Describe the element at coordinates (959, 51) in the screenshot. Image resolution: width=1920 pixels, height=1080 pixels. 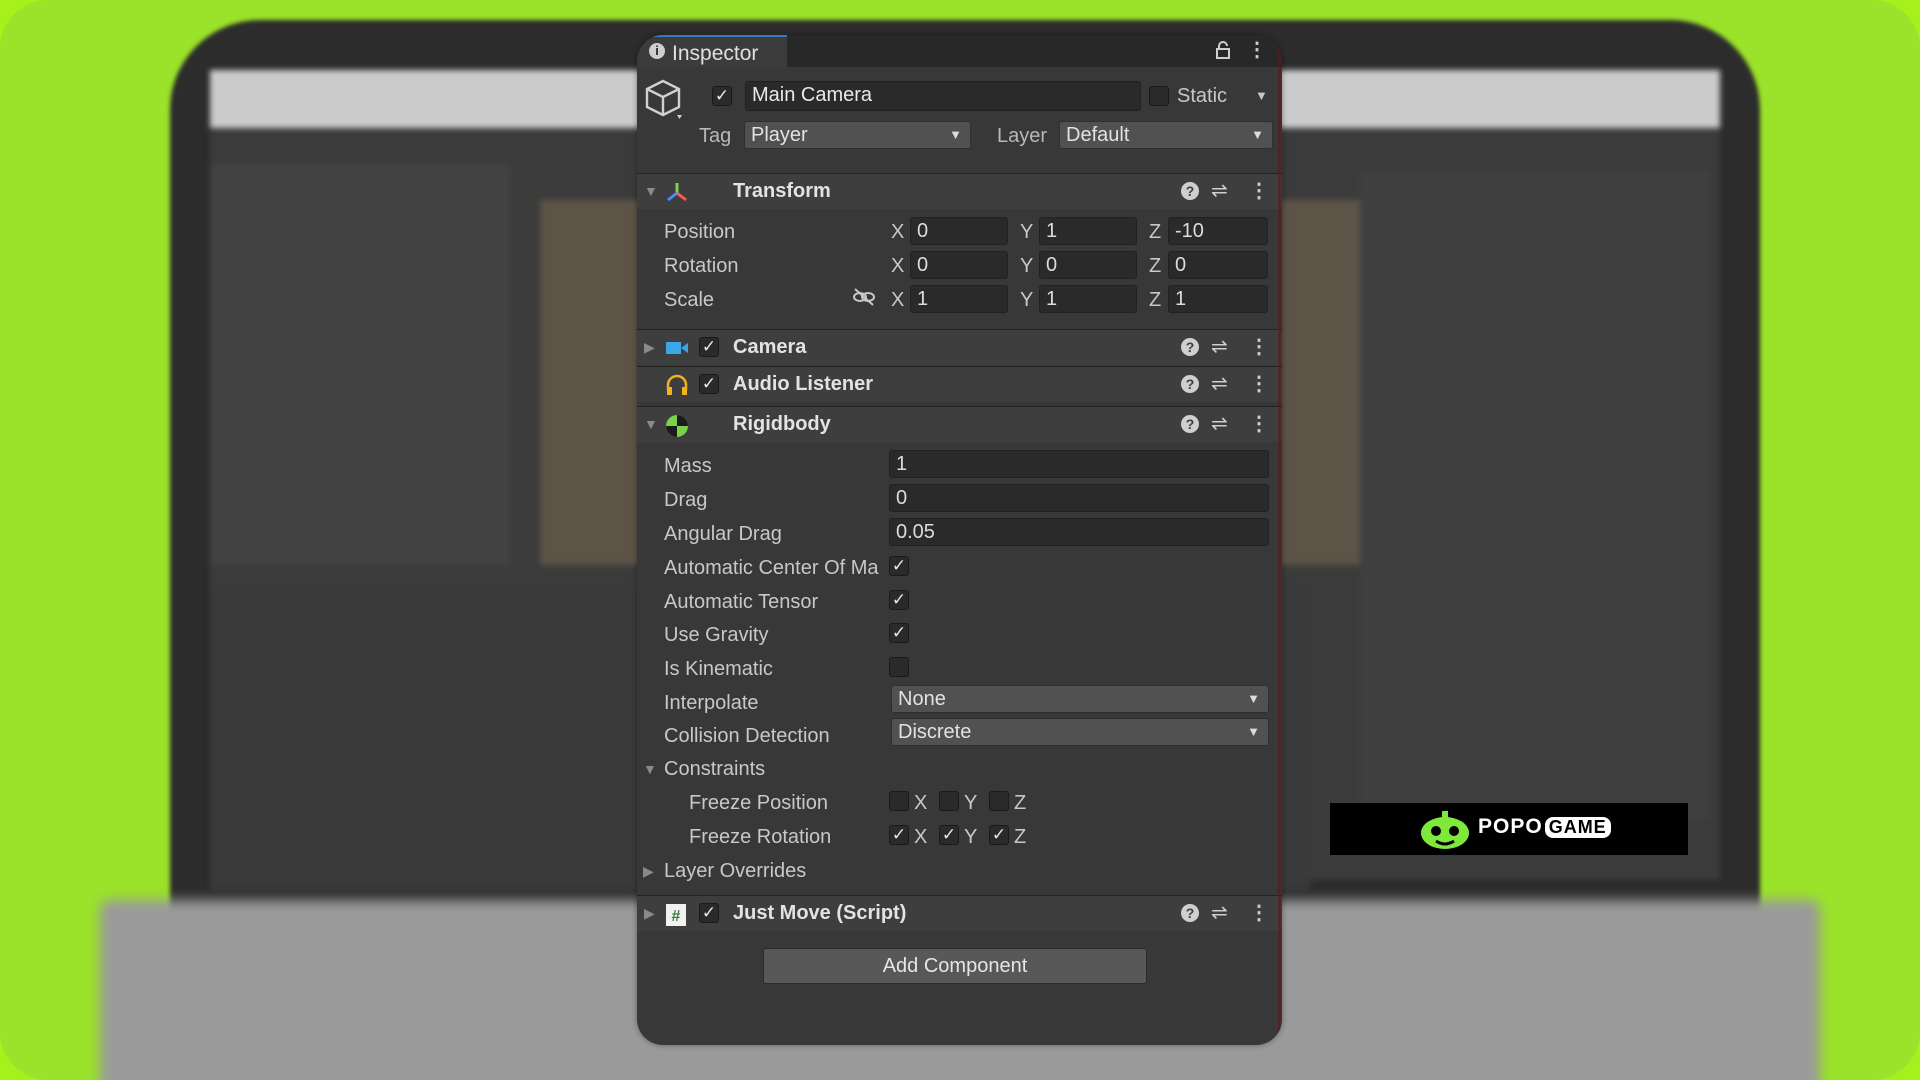
I see `tab-strip: i Inspector ⋮` at that location.